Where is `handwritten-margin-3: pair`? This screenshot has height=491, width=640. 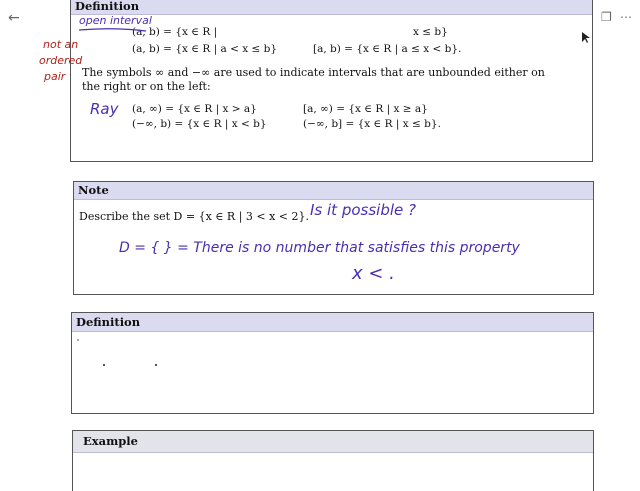 handwritten-margin-3: pair is located at coordinates (55, 76).